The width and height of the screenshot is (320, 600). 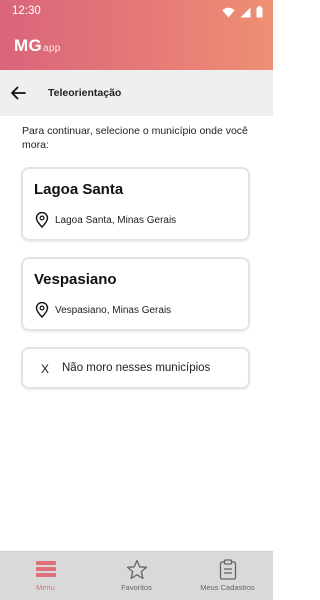 I want to click on close-icon: X, so click(x=45, y=369).